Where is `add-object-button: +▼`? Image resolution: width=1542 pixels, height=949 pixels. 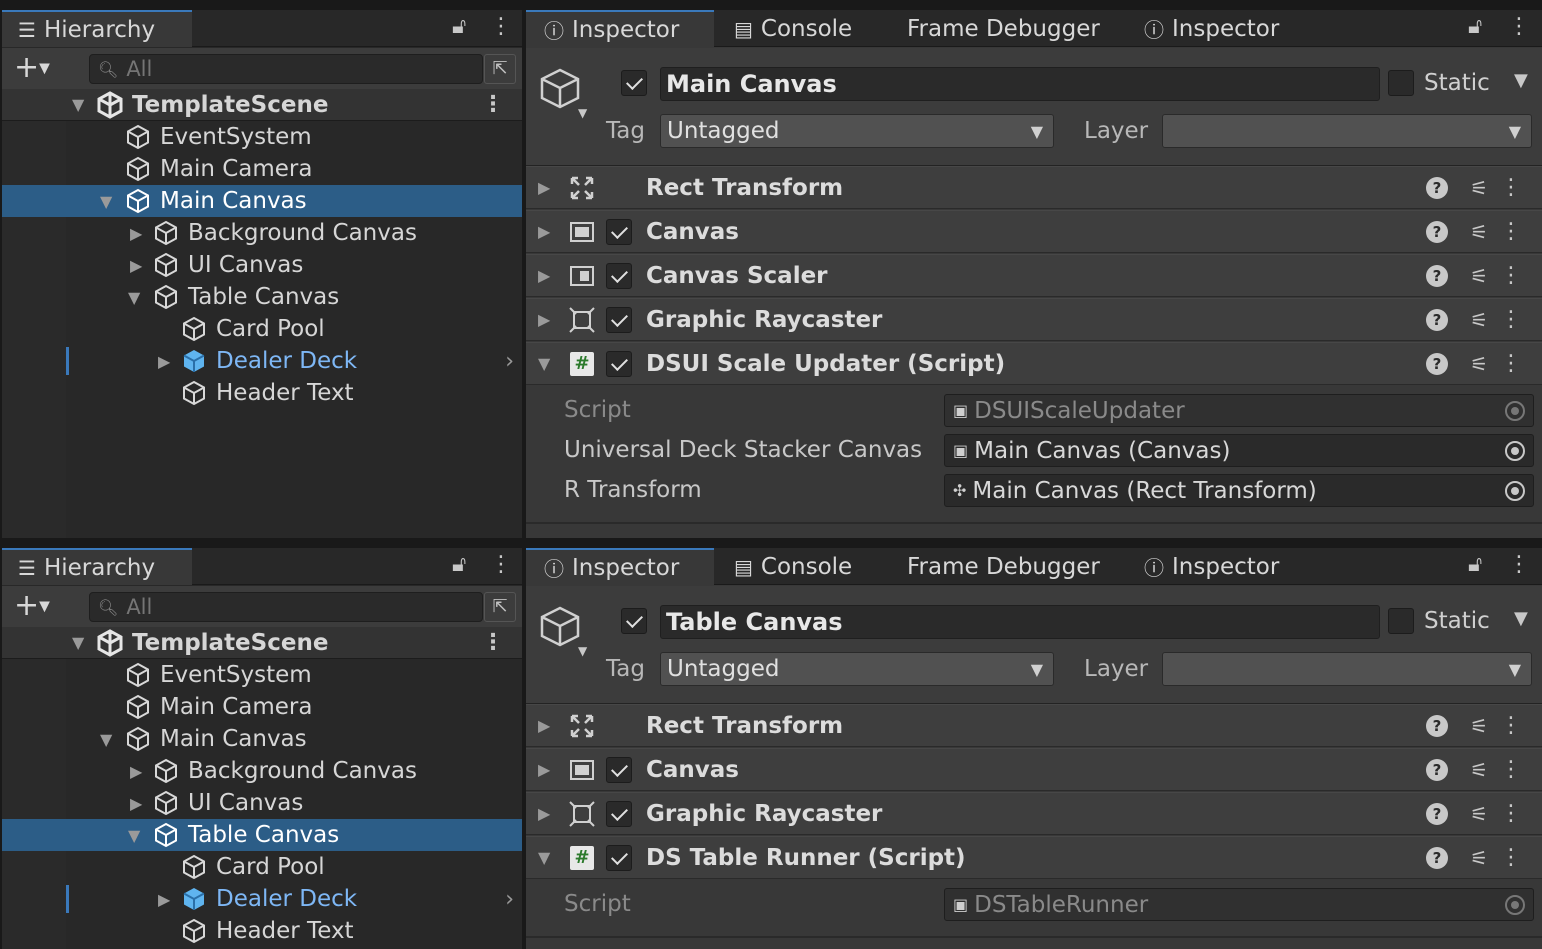
add-object-button: +▼ is located at coordinates (32, 605).